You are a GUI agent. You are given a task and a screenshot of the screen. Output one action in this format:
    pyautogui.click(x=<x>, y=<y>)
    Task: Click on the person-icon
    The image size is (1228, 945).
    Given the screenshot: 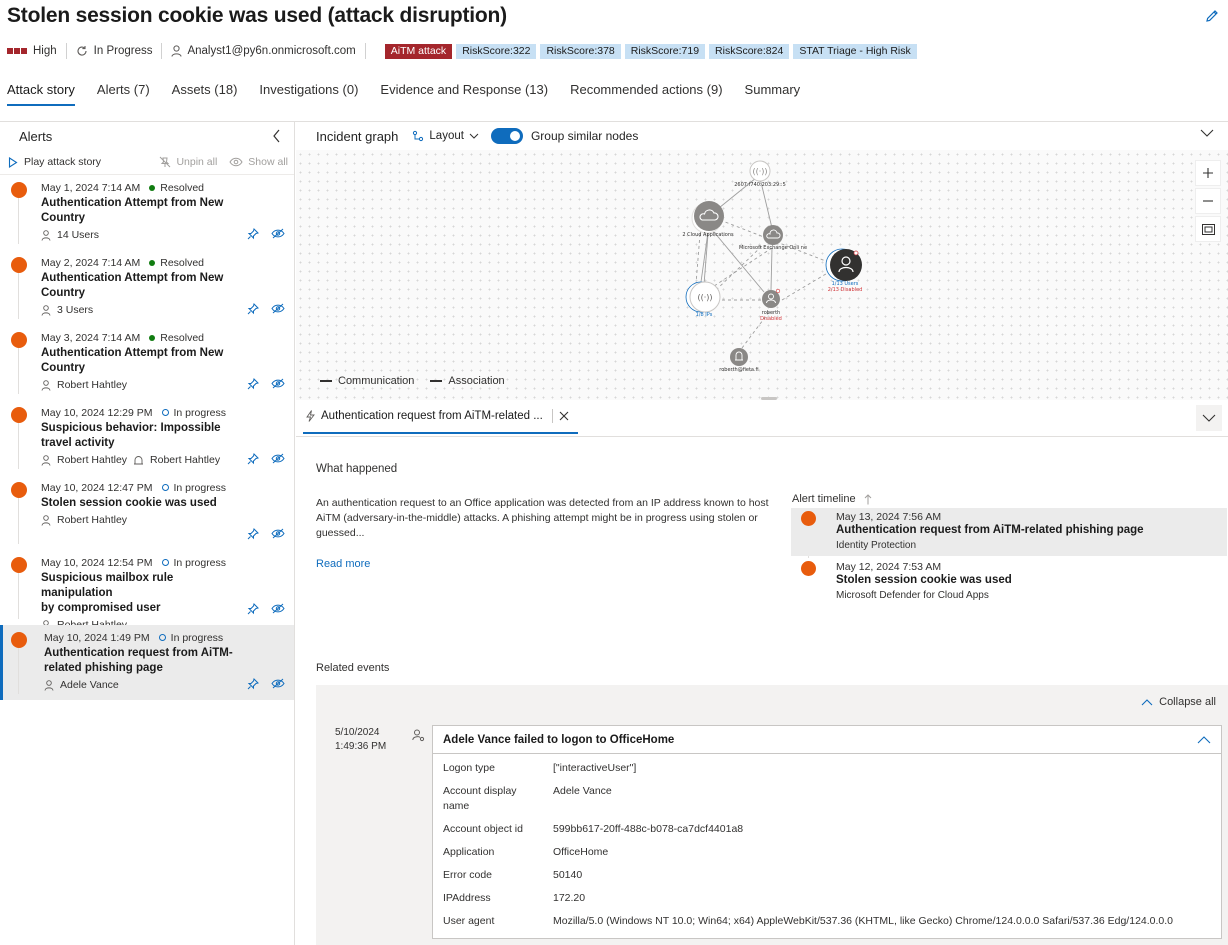 What is the action you would take?
    pyautogui.click(x=46, y=460)
    